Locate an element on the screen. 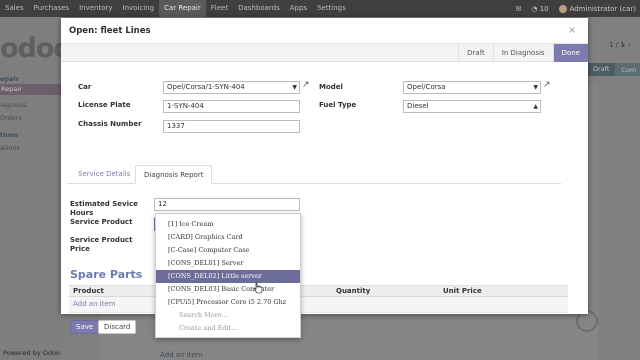 The width and height of the screenshot is (640, 360). save-button: Save is located at coordinates (85, 327).